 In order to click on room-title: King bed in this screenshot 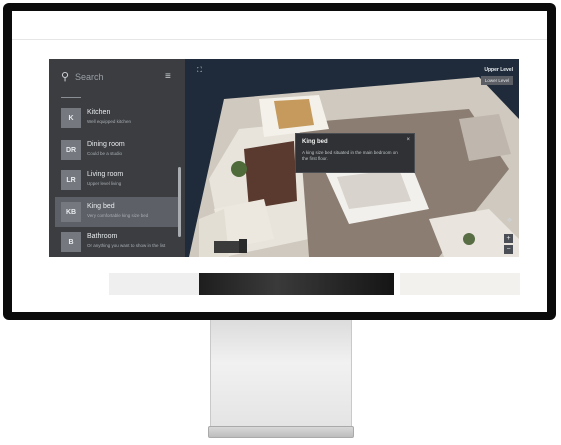, I will do `click(101, 206)`.